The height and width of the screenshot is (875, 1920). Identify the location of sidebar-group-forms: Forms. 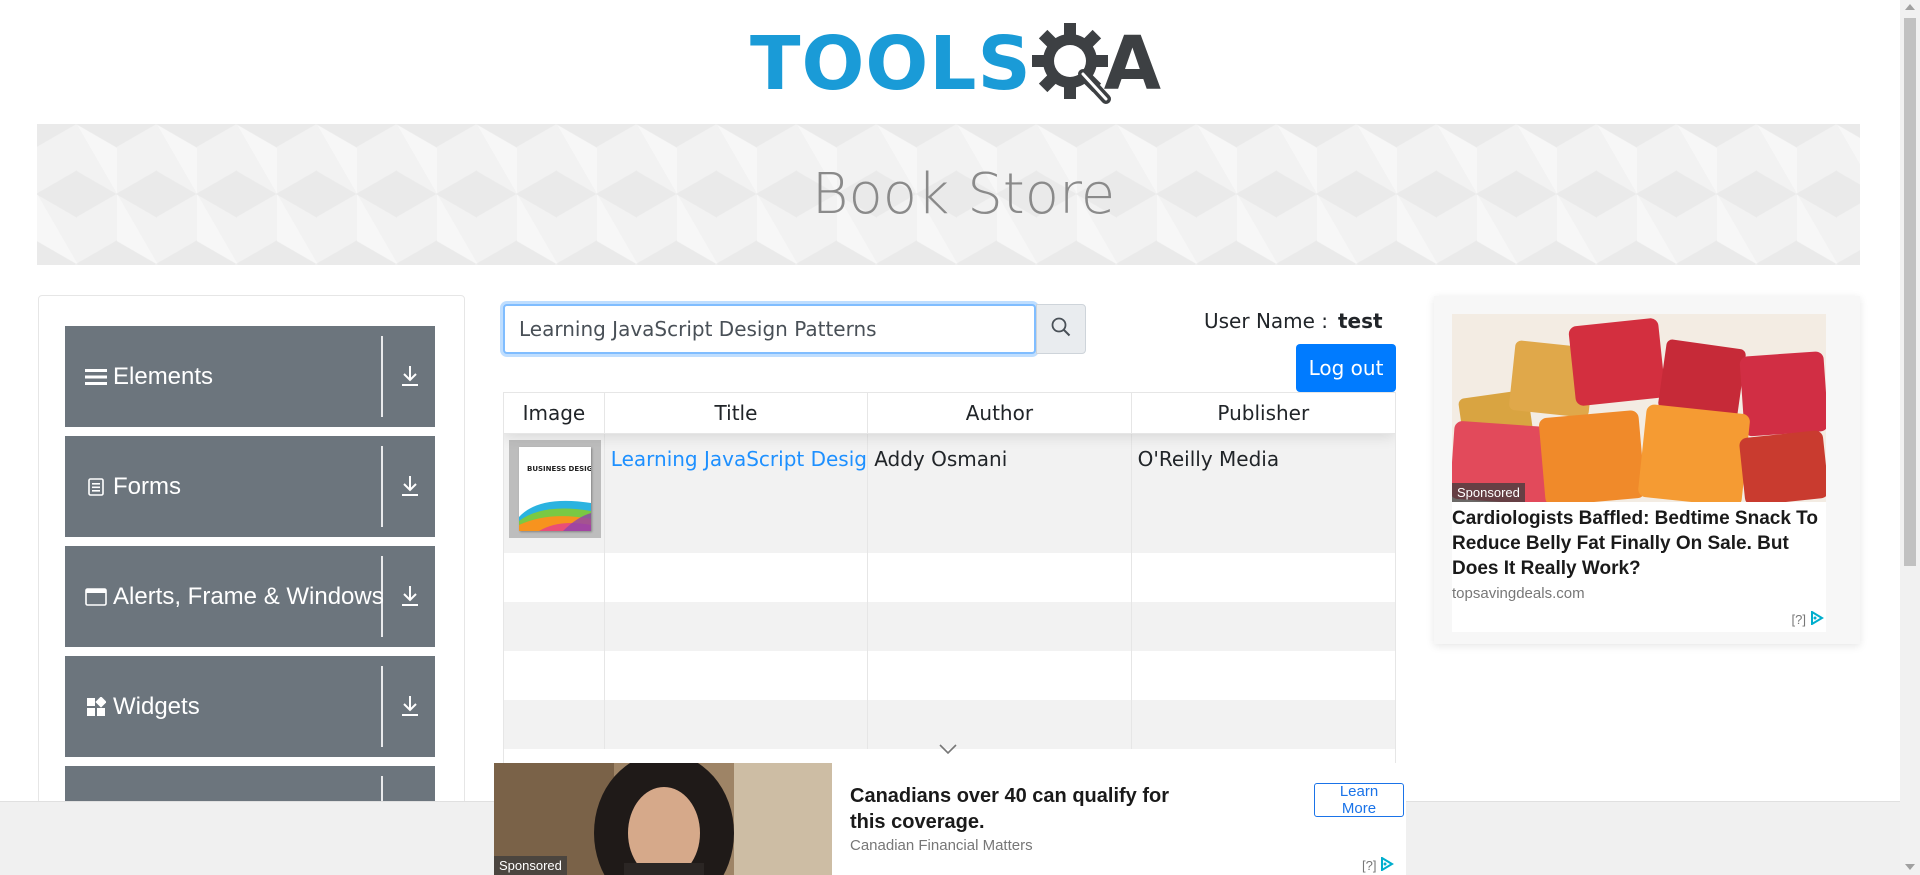
(250, 486).